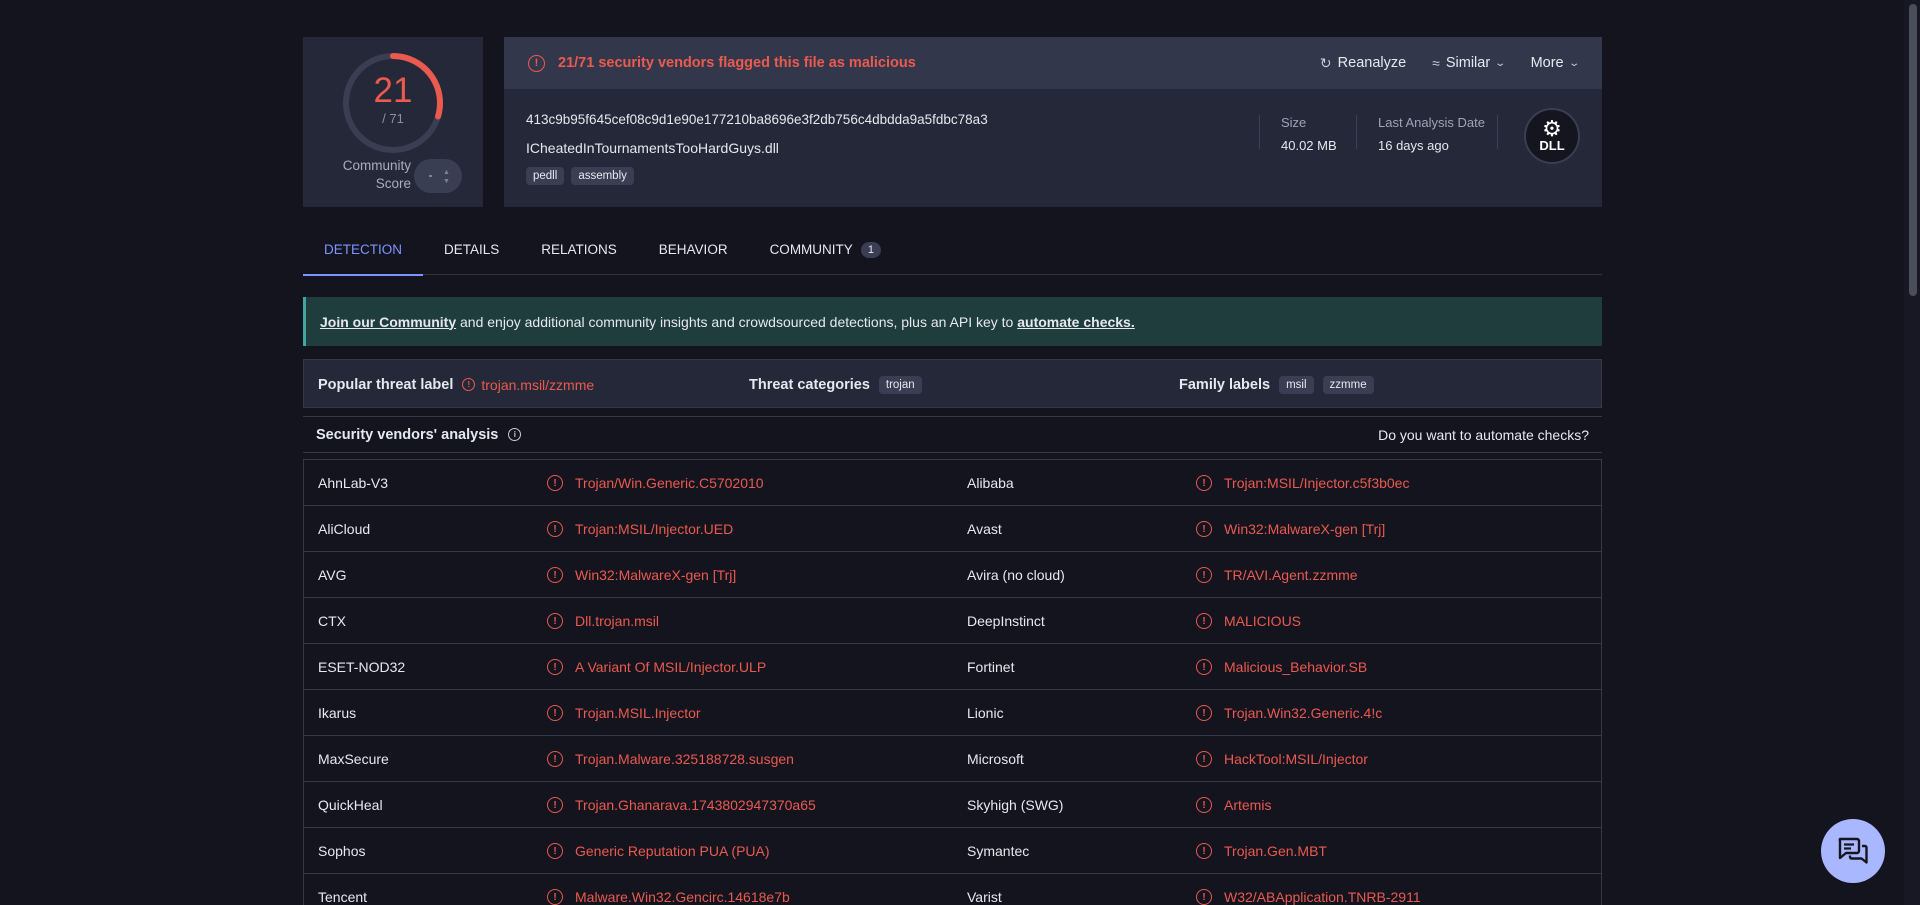 This screenshot has width=1920, height=905. I want to click on file-size-value: 40.02 MB, so click(1309, 145).